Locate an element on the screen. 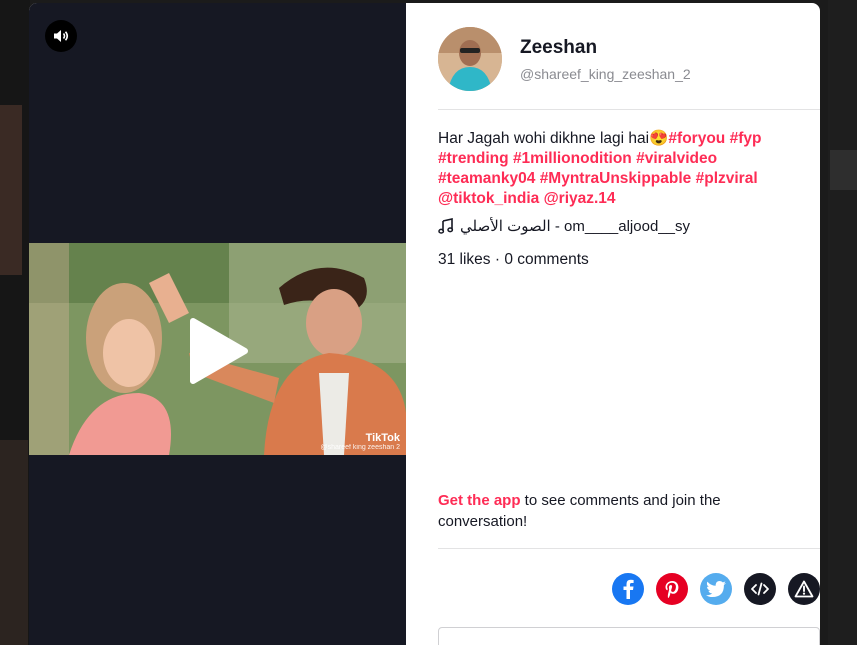 This screenshot has width=857, height=645. volume-icon is located at coordinates (61, 36).